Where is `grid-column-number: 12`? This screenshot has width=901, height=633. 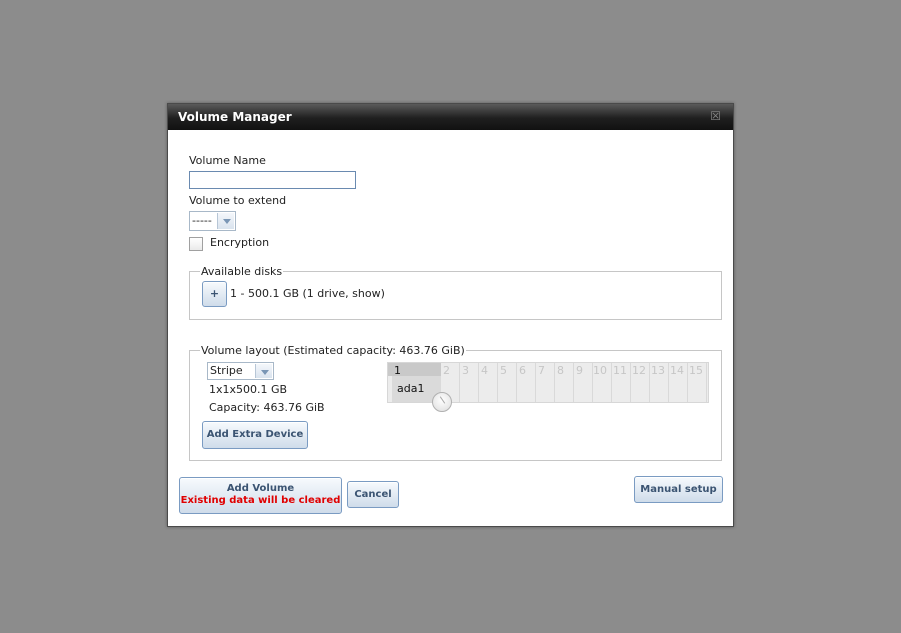
grid-column-number: 12 is located at coordinates (639, 370).